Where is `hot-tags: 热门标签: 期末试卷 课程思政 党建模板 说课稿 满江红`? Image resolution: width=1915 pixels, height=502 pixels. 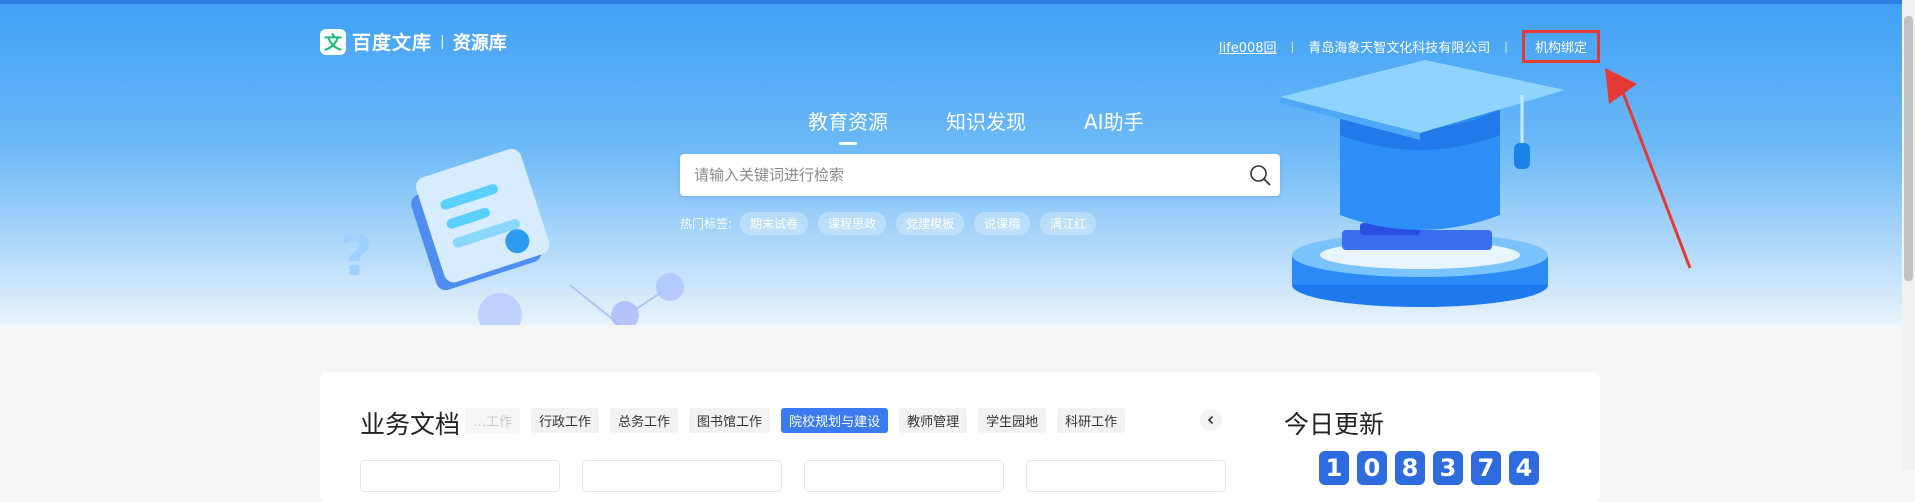
hot-tags: 热门标签: 期末试卷 课程思政 党建模板 说课稿 满江红 is located at coordinates (893, 223).